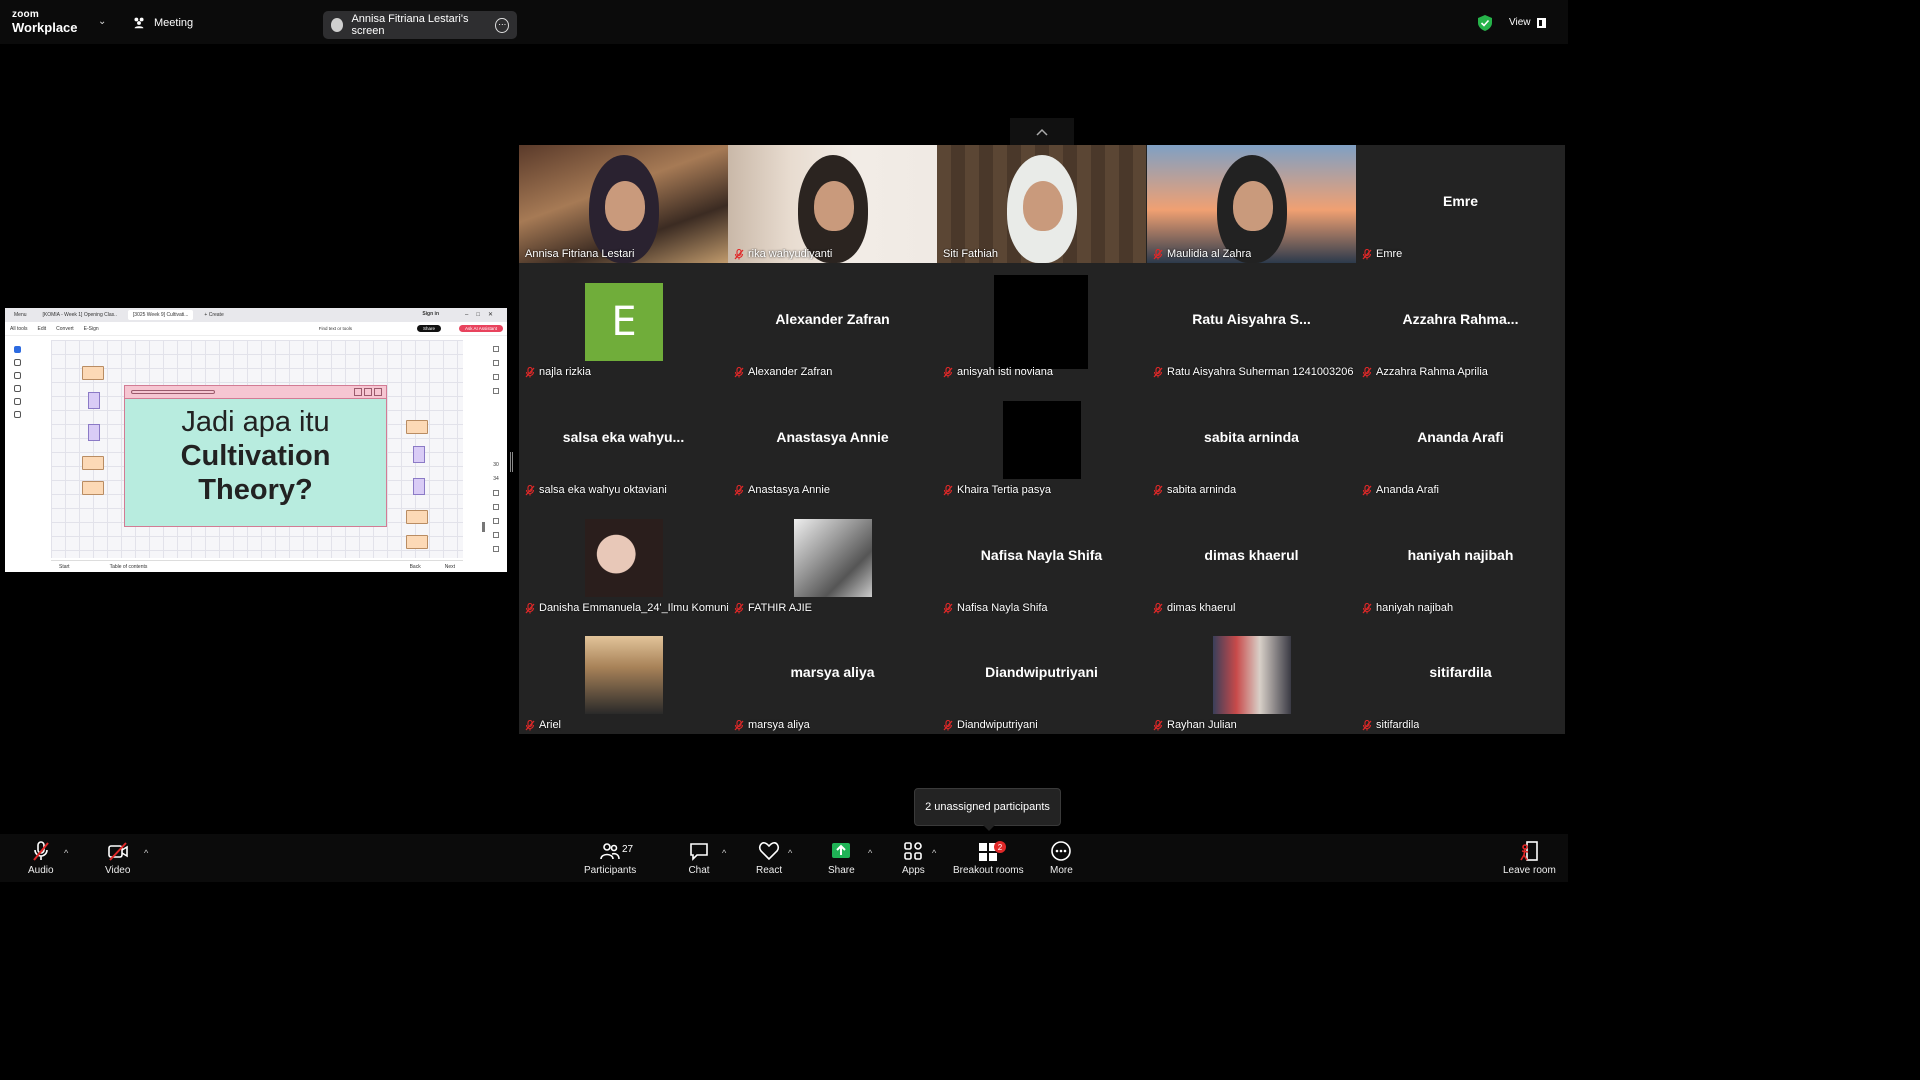 This screenshot has height=1080, width=1920. I want to click on browser-tab: + Create, so click(213, 315).